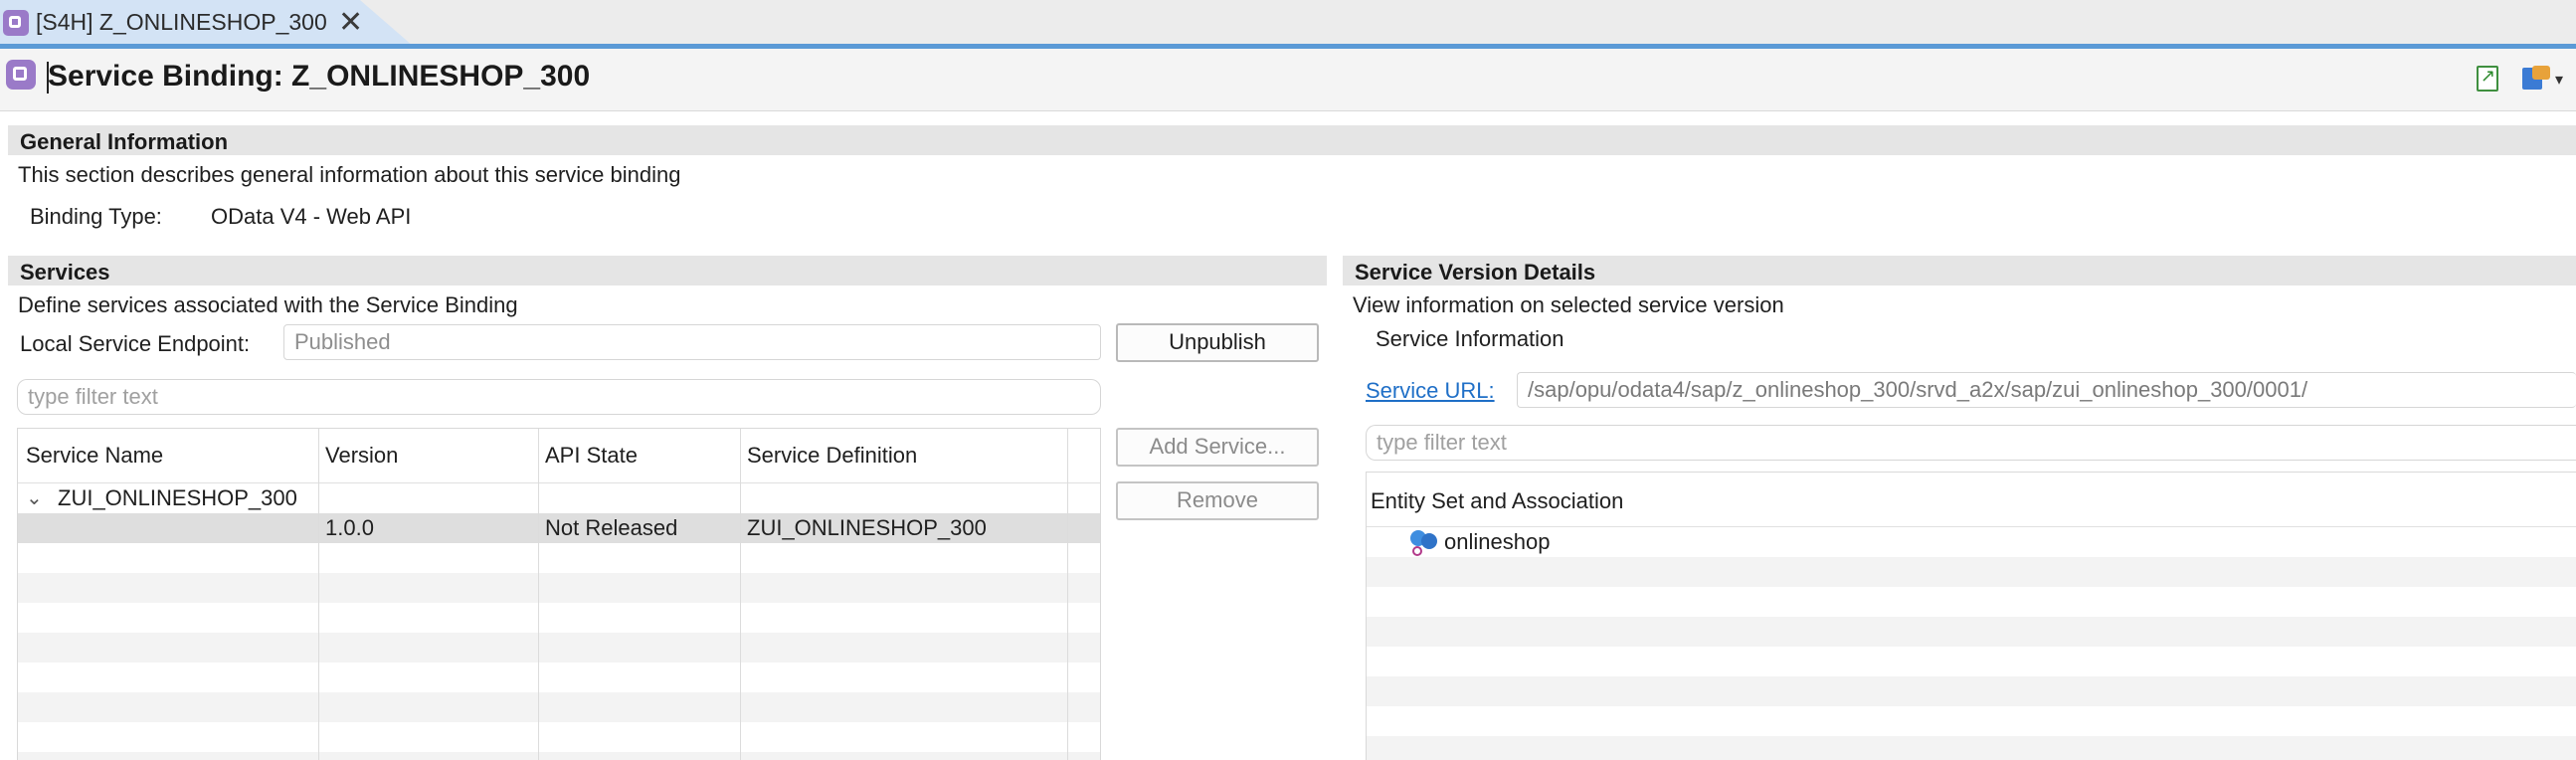  What do you see at coordinates (48, 78) in the screenshot?
I see `text-cursor` at bounding box center [48, 78].